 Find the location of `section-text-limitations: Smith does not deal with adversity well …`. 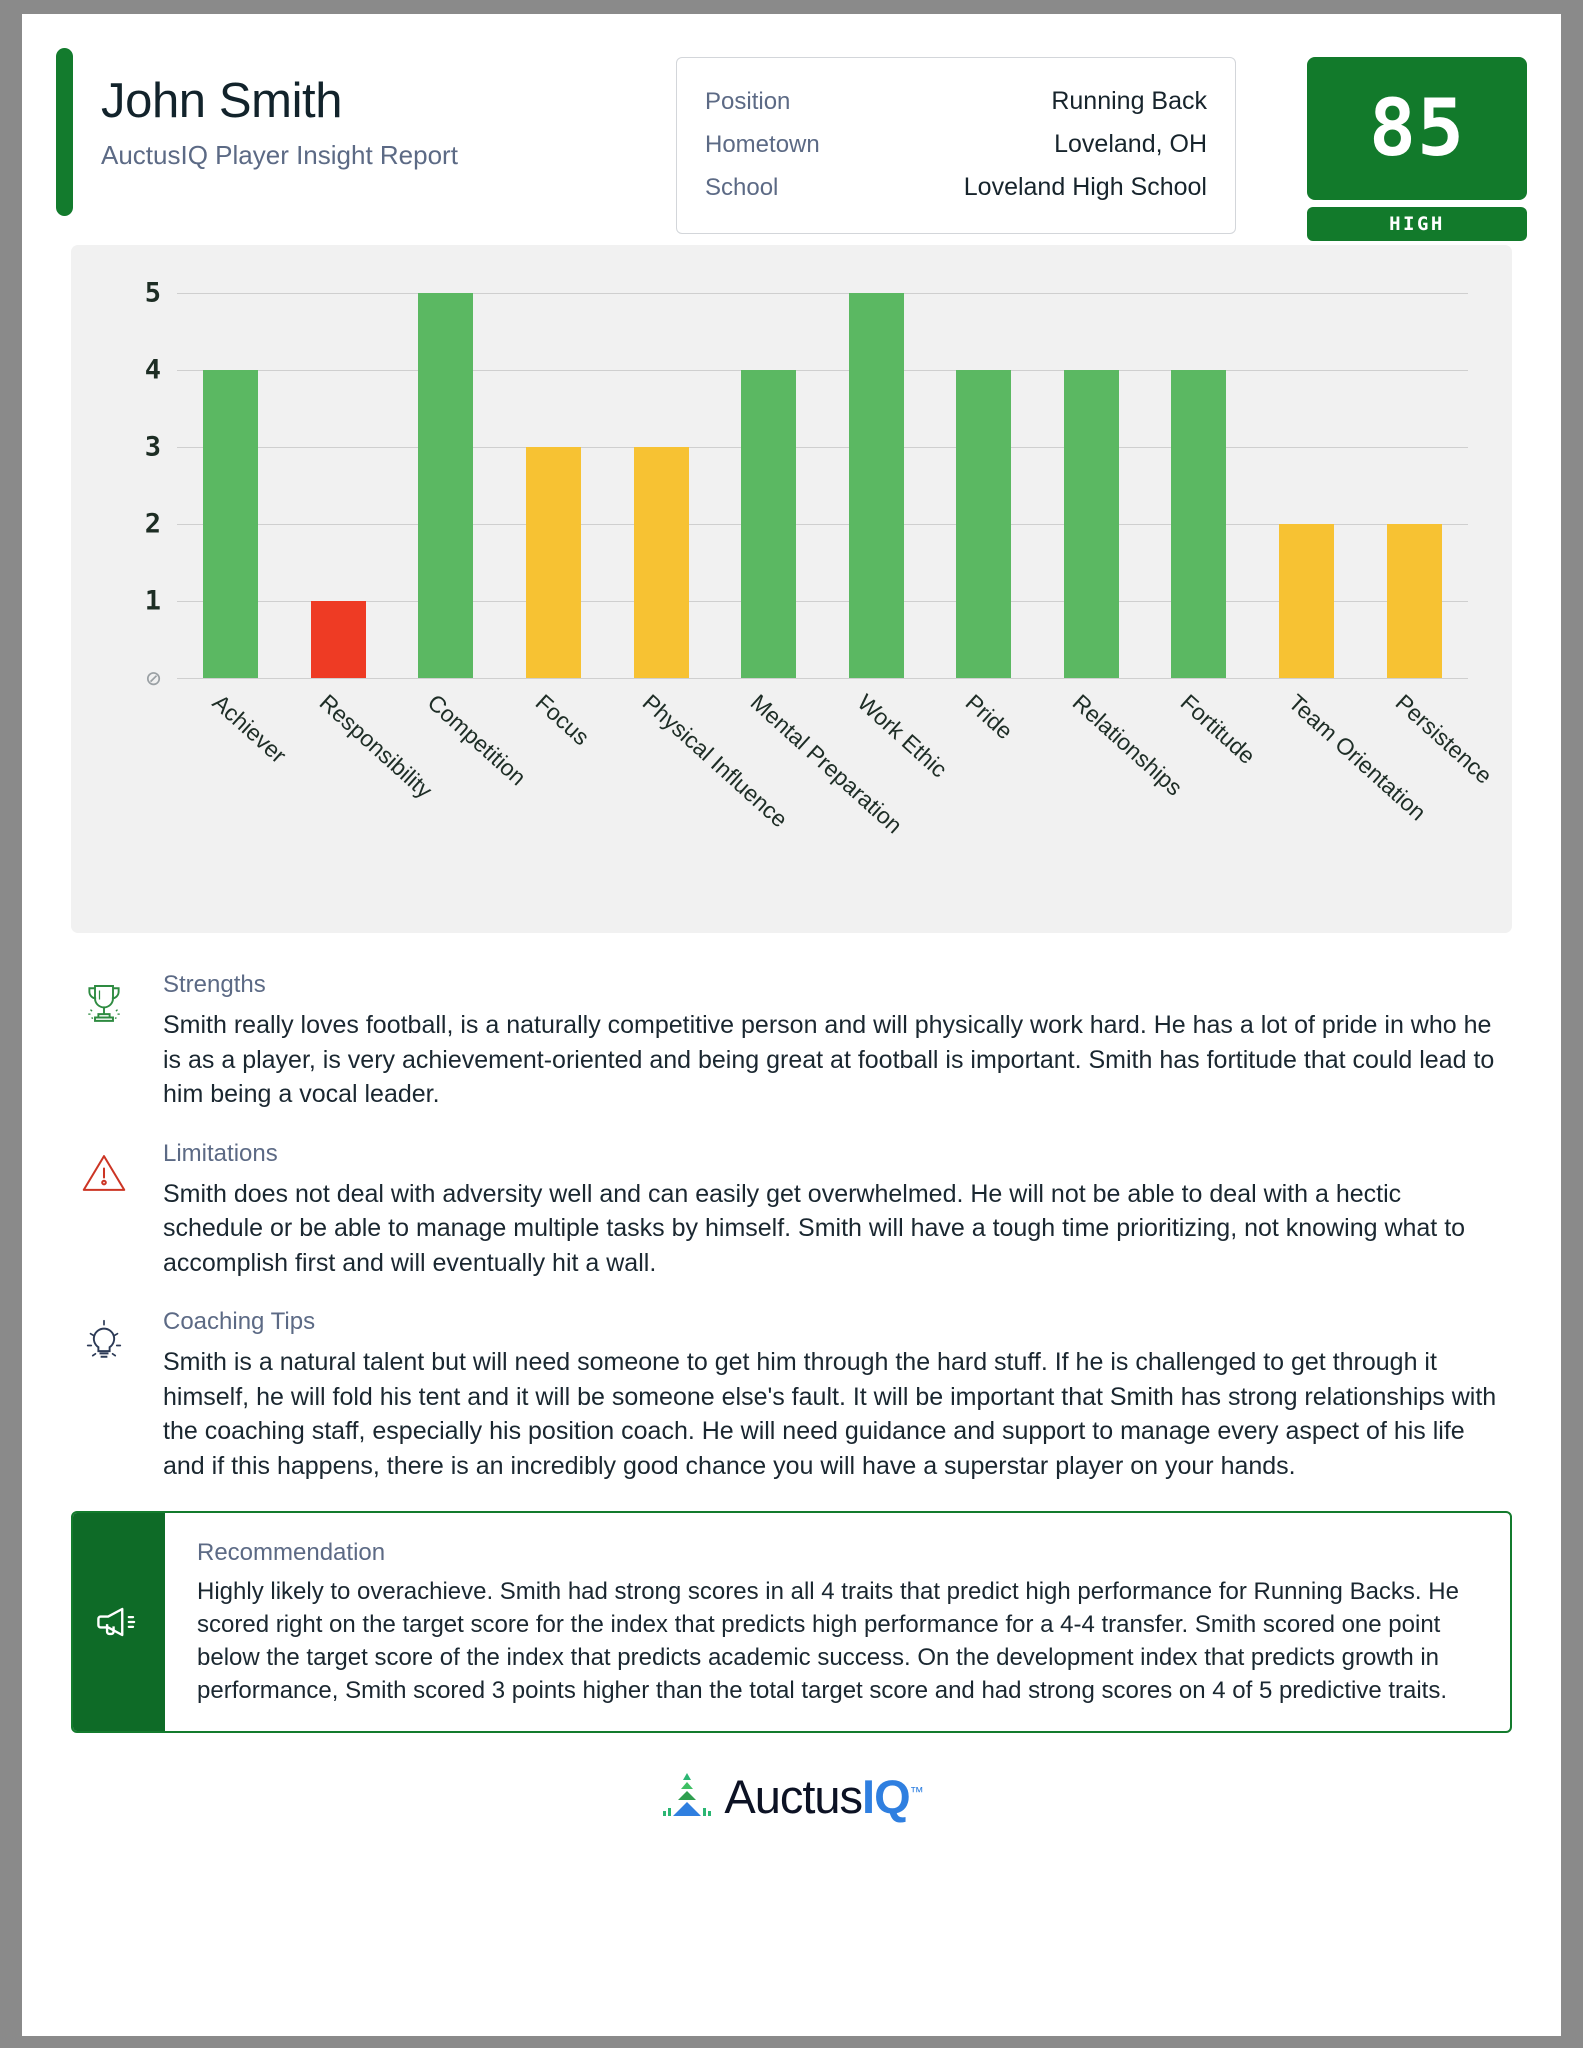

section-text-limitations: Smith does not deal with adversity well … is located at coordinates (814, 1228).